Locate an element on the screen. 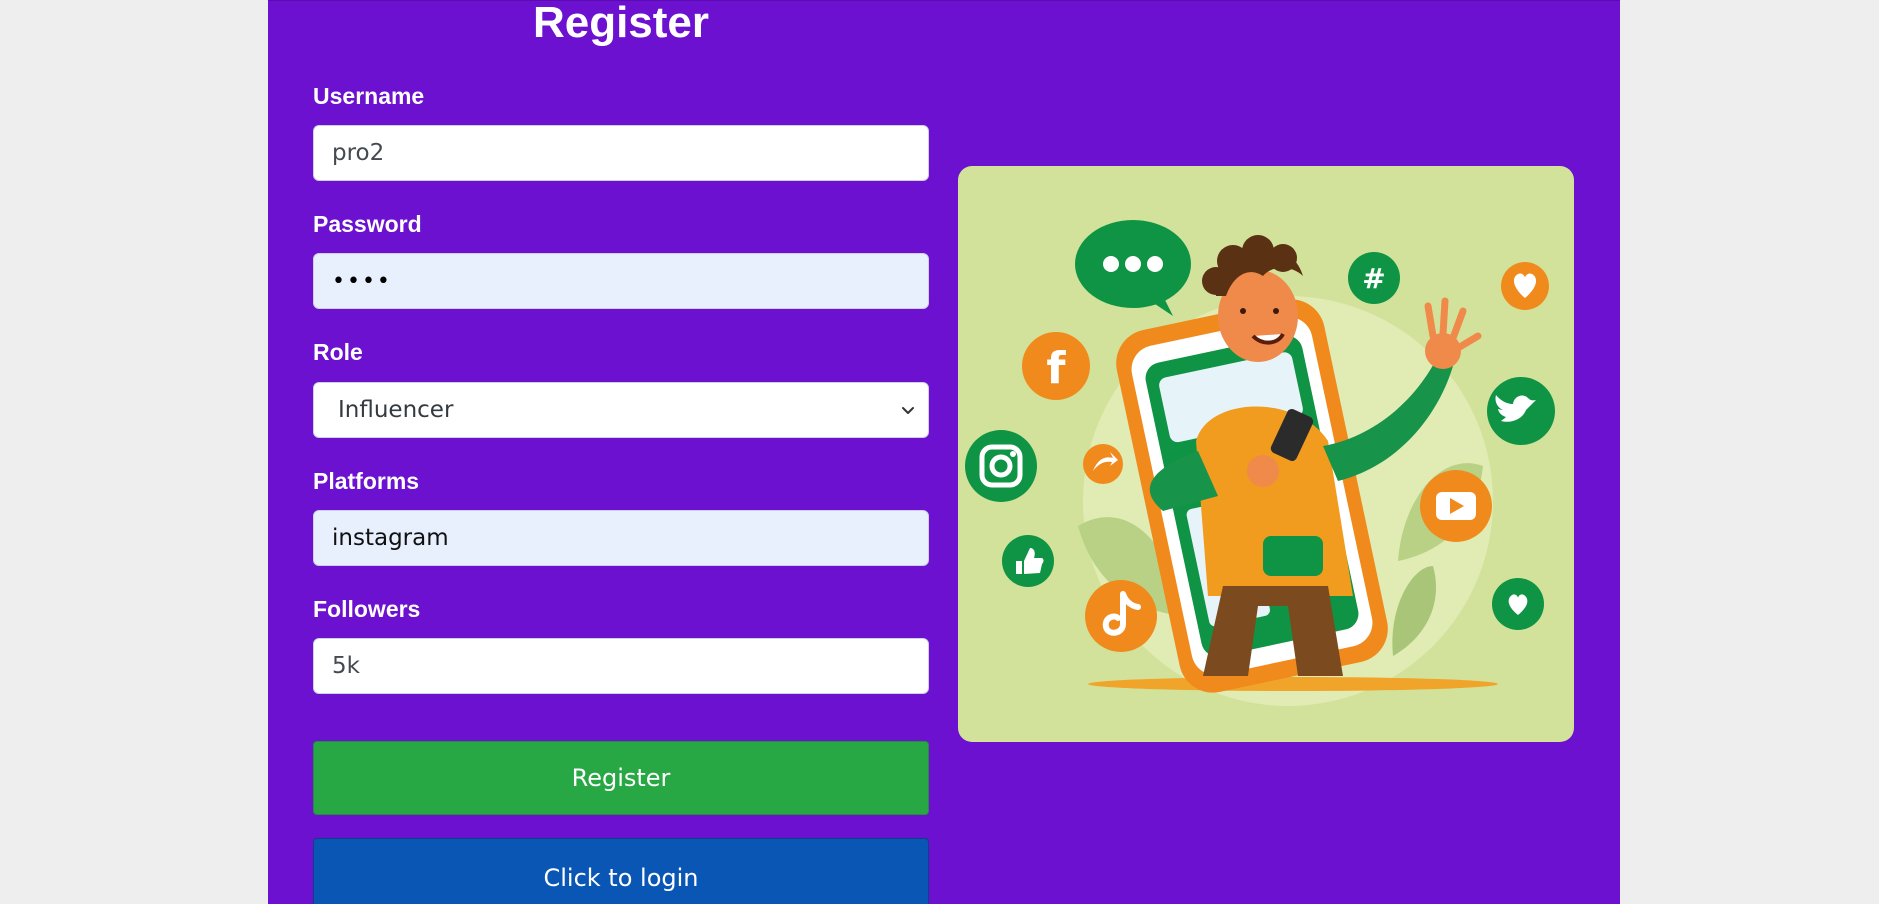  role-label: Role is located at coordinates (338, 352).